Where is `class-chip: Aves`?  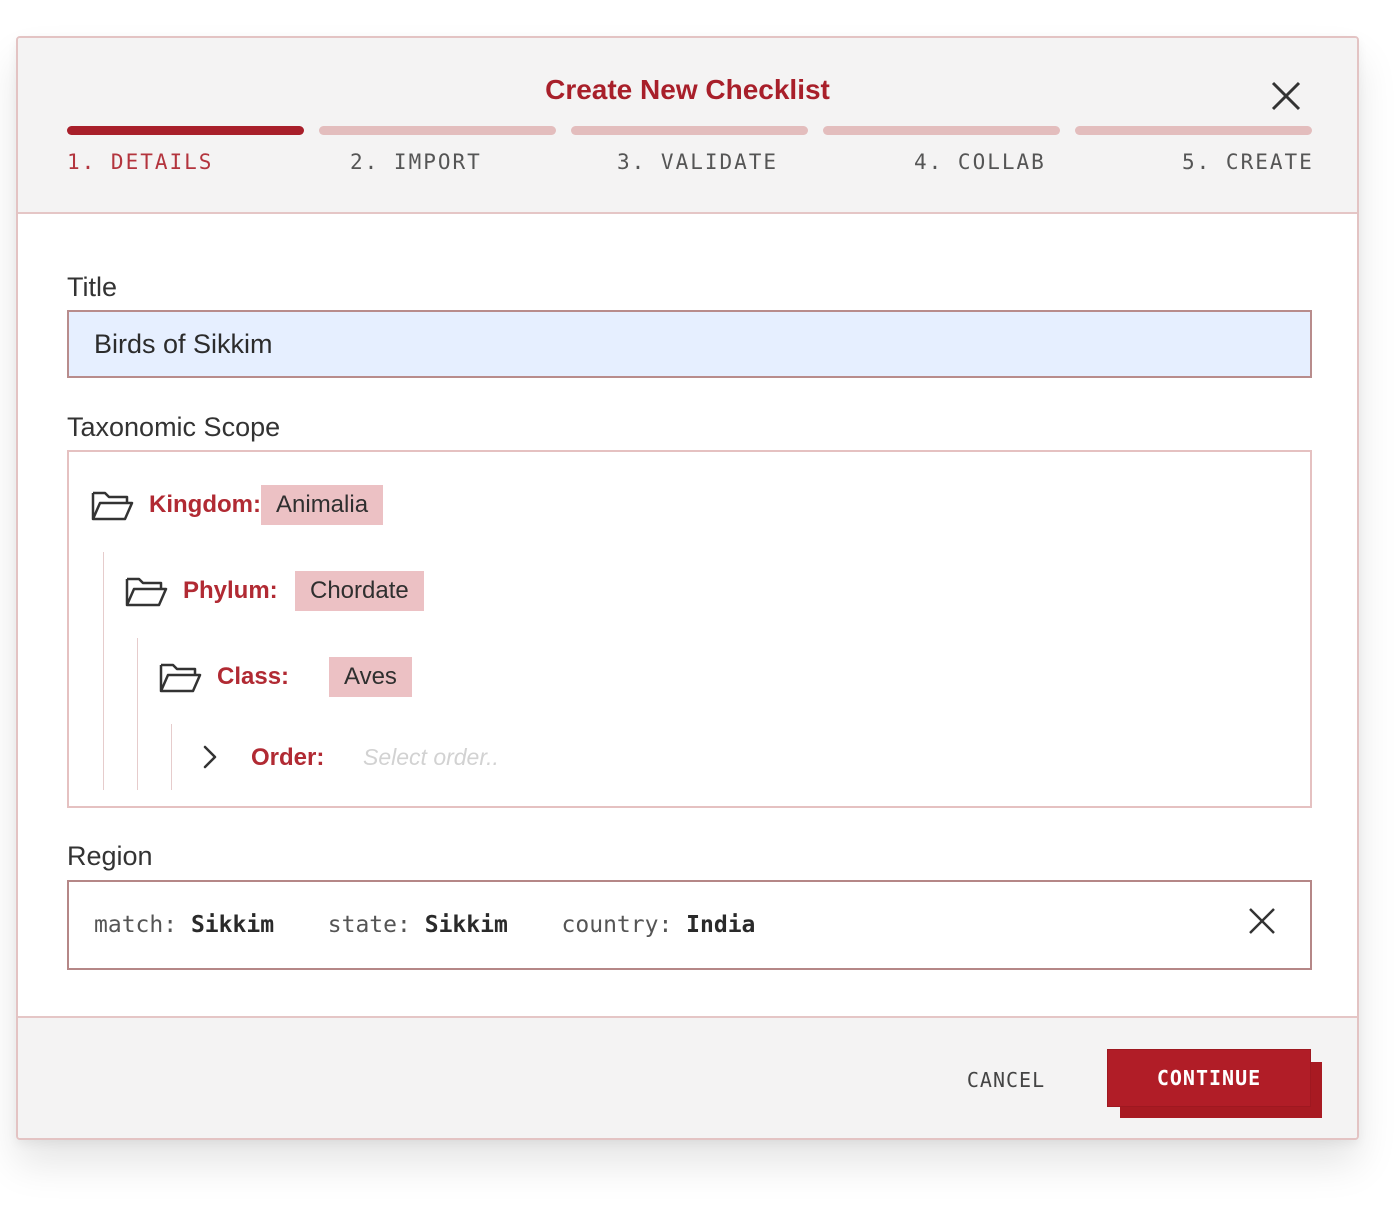
class-chip: Aves is located at coordinates (370, 677).